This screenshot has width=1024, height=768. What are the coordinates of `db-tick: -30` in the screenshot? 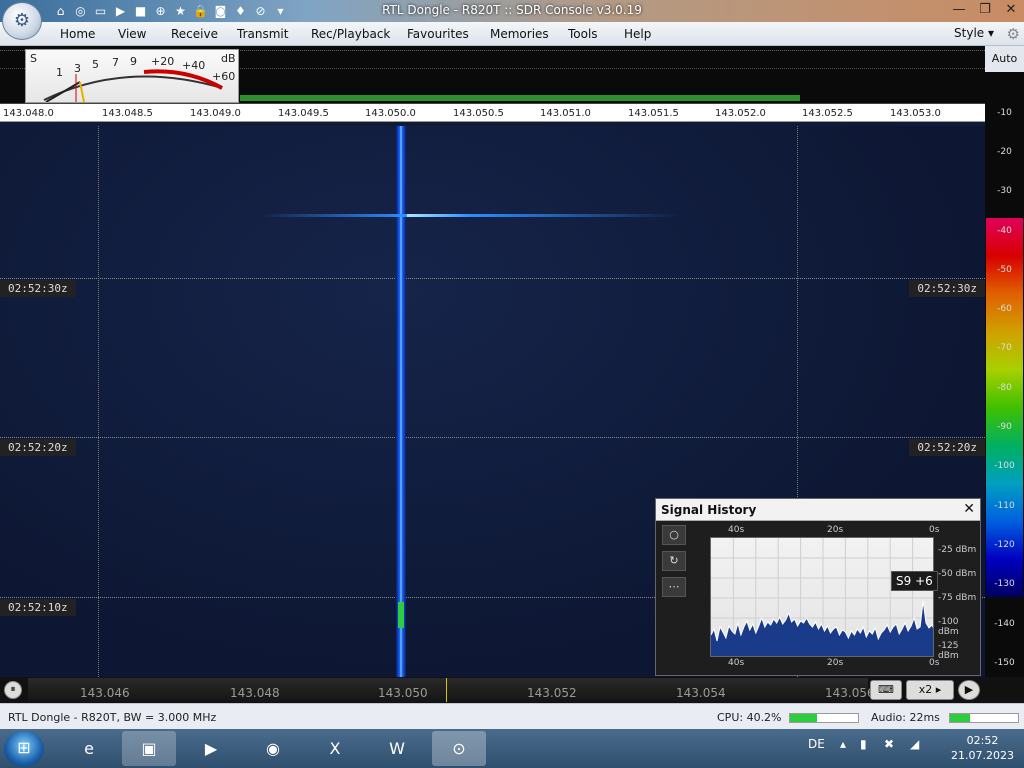 It's located at (1004, 191).